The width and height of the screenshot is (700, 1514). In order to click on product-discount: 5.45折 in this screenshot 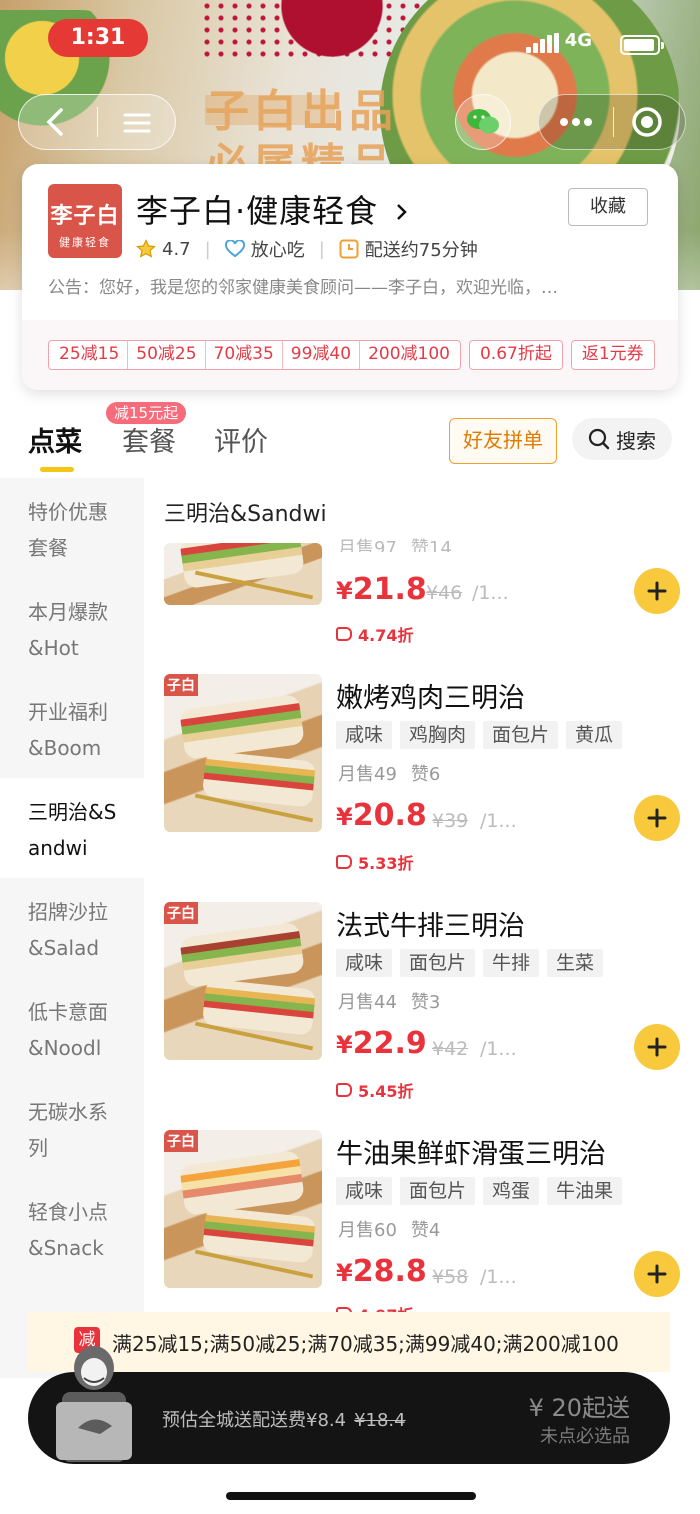, I will do `click(374, 1090)`.